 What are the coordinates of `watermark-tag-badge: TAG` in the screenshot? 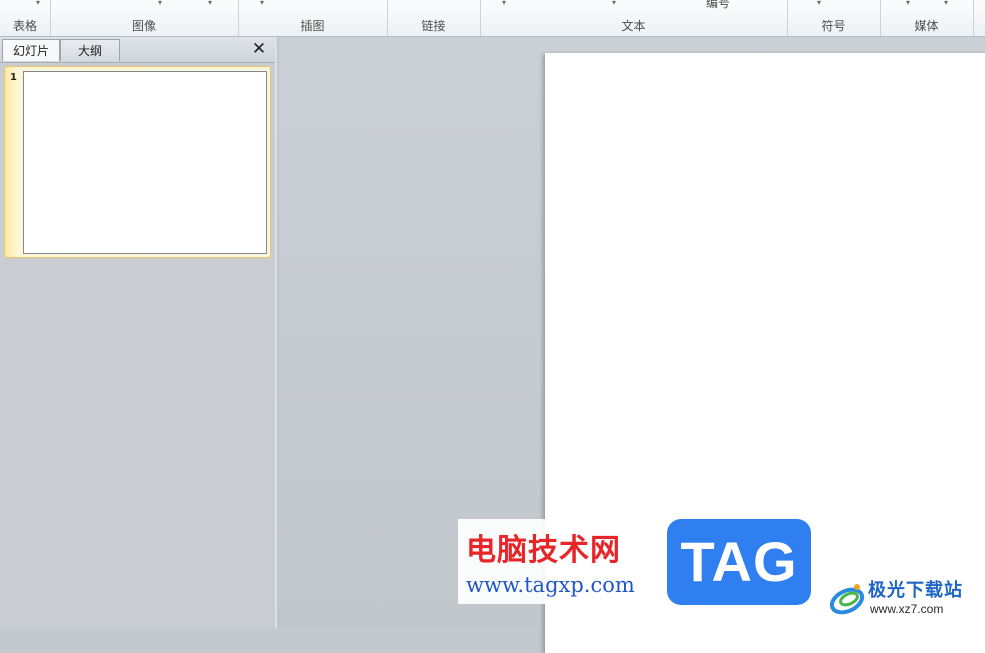 It's located at (739, 562).